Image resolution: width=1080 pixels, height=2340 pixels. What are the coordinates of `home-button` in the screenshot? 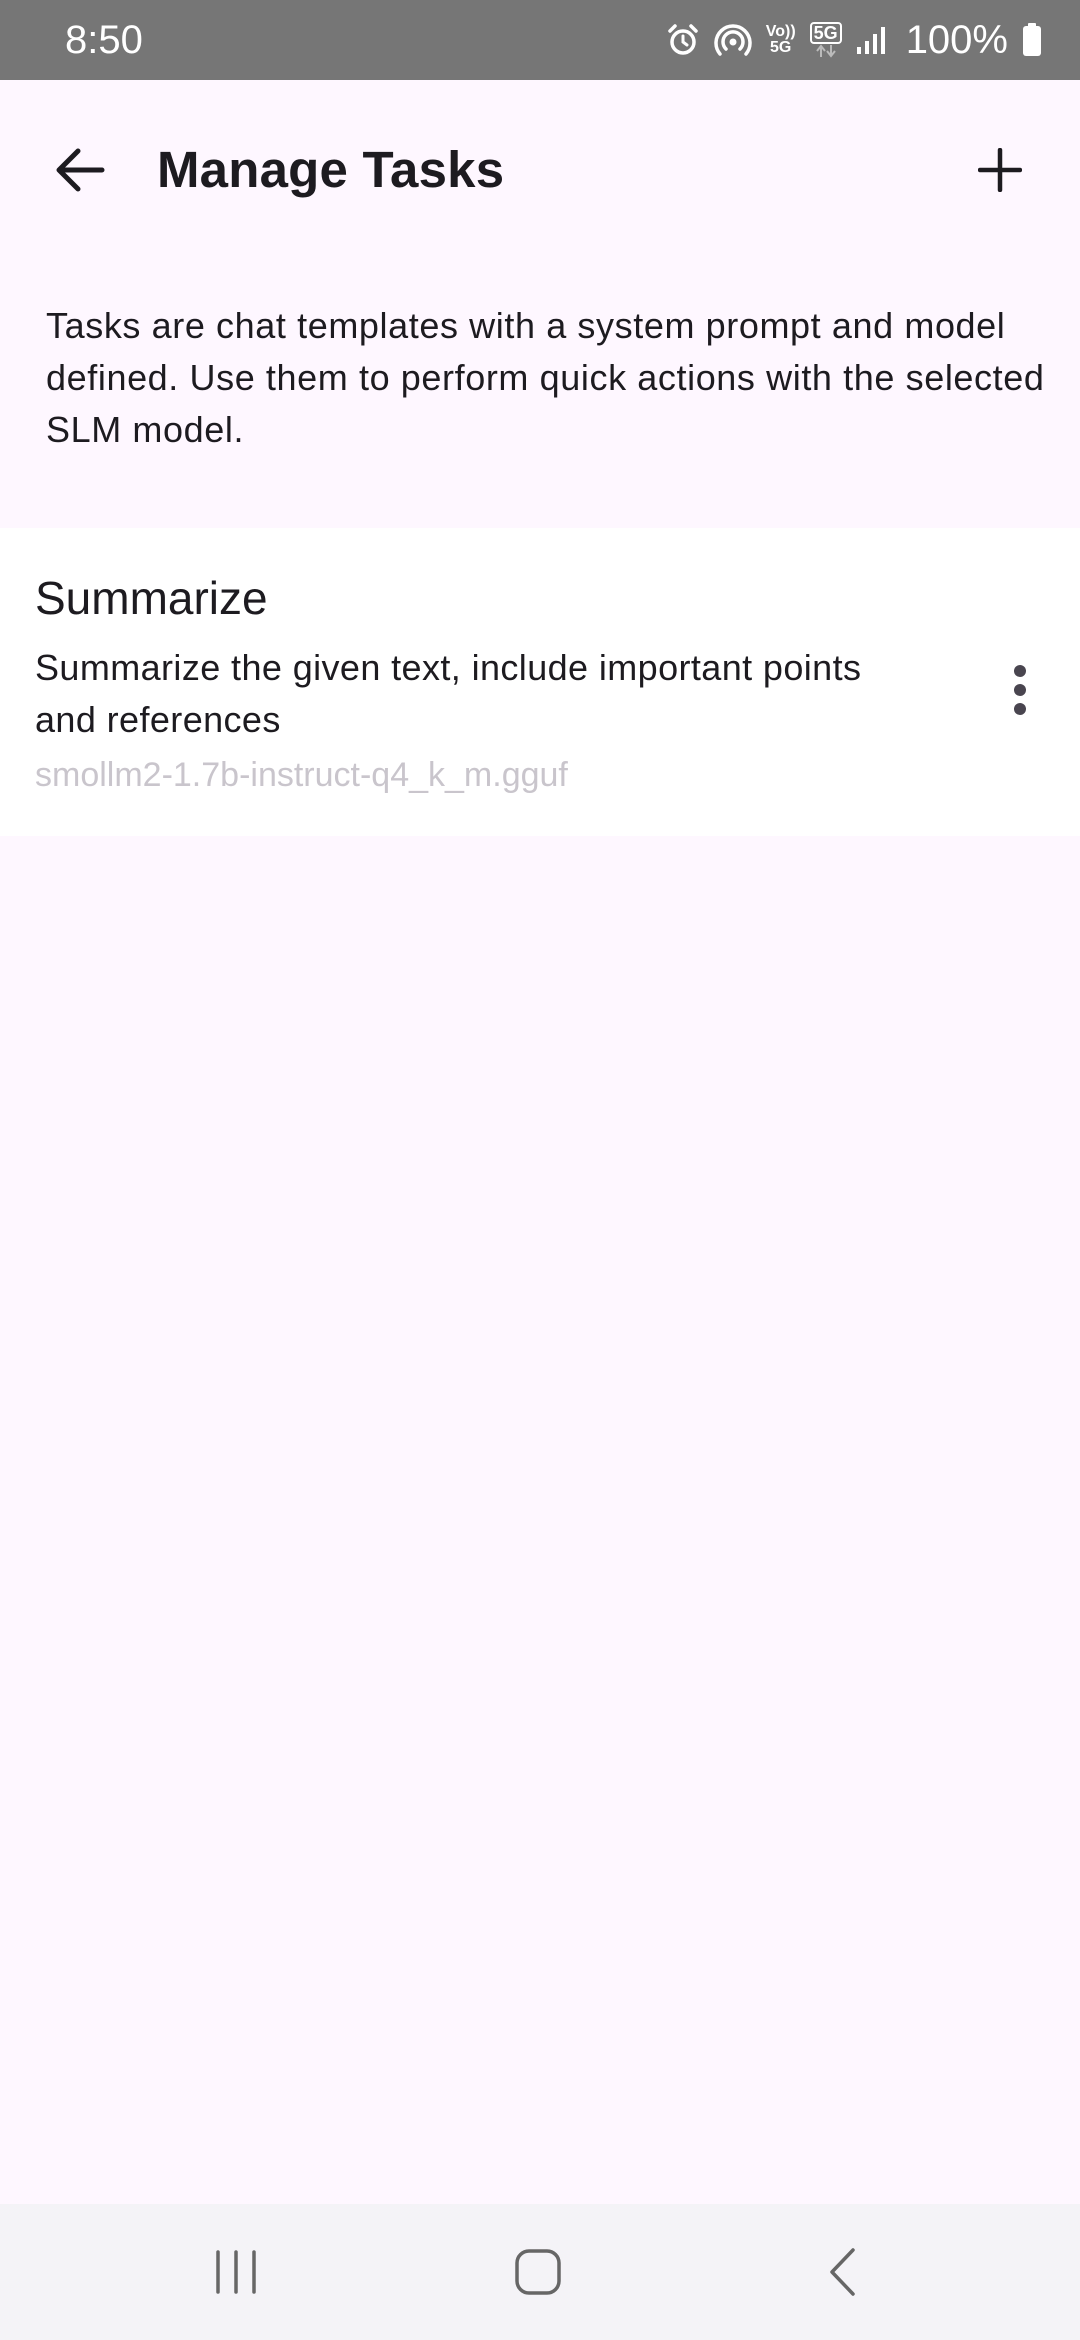 It's located at (538, 2272).